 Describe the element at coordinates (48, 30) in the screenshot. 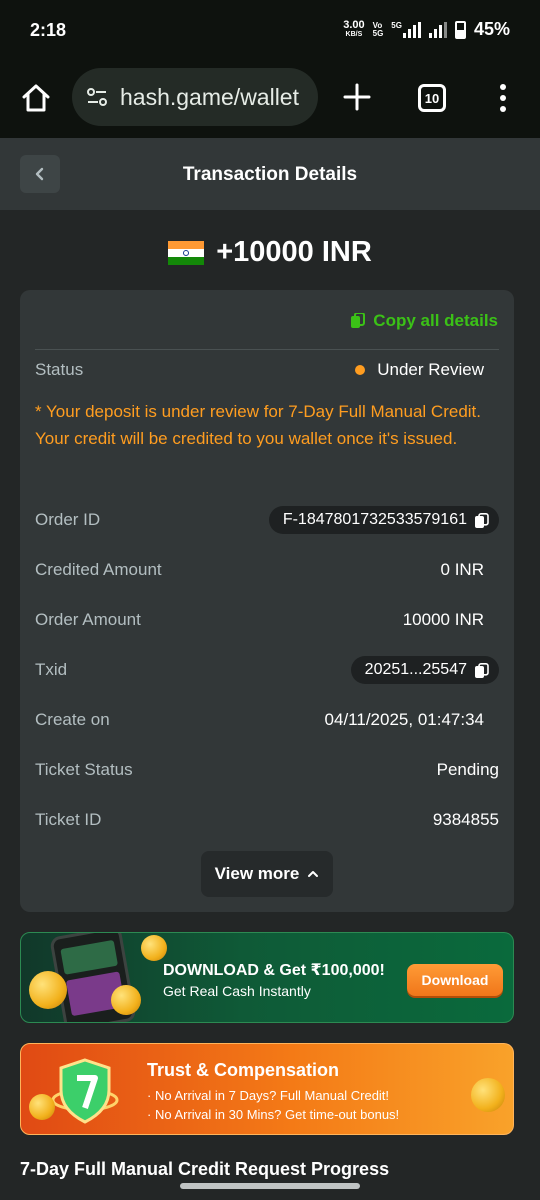

I see `clock: 2:18` at that location.